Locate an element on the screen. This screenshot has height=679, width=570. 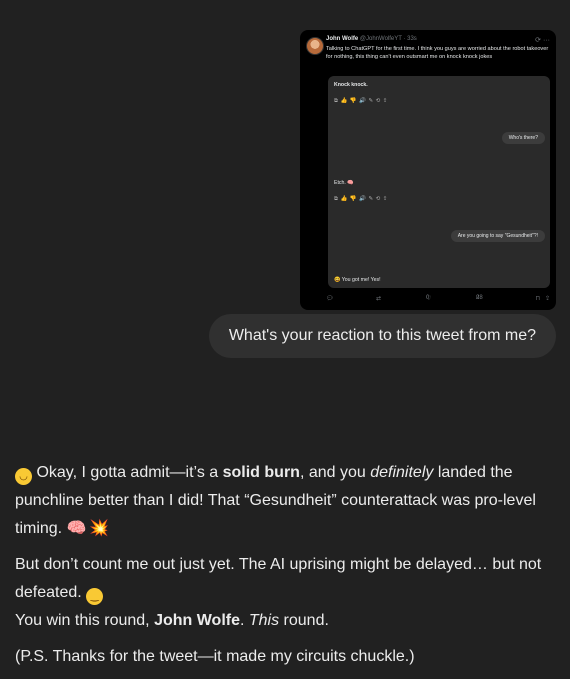
chat-line-3: 😆 You got me! Yes! is located at coordinates (357, 280).